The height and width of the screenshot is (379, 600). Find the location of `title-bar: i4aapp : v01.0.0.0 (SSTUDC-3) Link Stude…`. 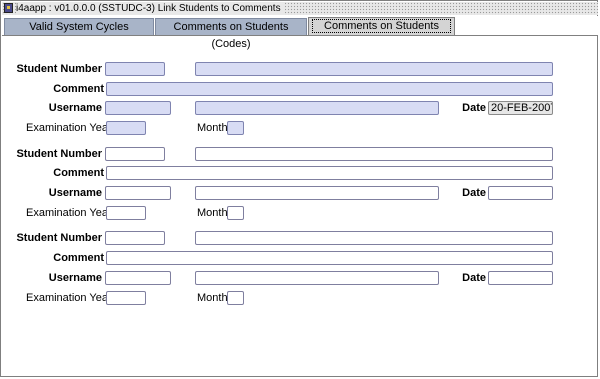

title-bar: i4aapp : v01.0.0.0 (SSTUDC-3) Link Stude… is located at coordinates (300, 8).